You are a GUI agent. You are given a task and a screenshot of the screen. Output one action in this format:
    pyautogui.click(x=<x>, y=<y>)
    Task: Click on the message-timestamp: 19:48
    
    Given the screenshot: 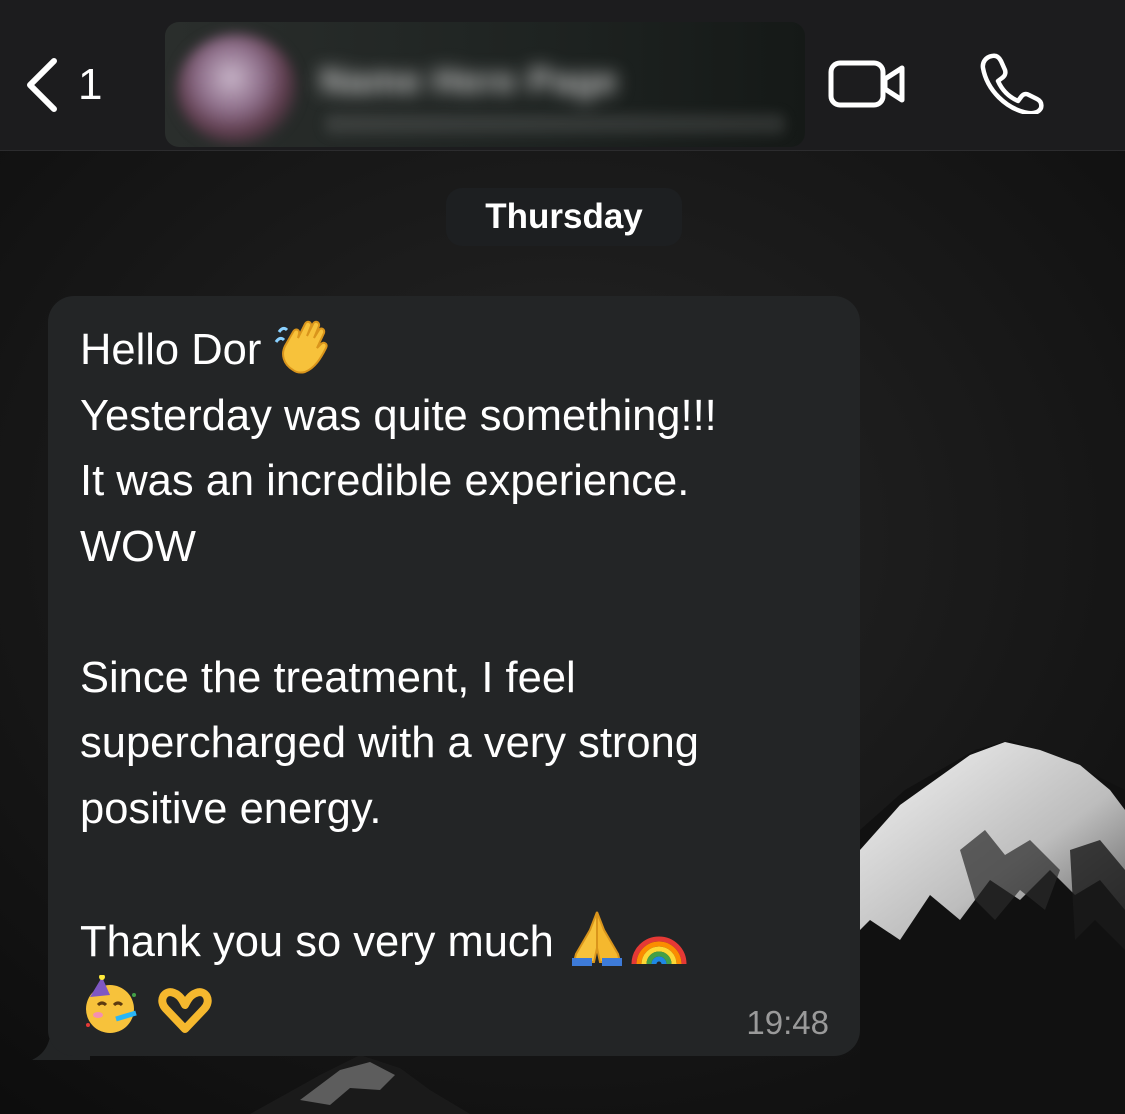 What is the action you would take?
    pyautogui.click(x=787, y=1022)
    